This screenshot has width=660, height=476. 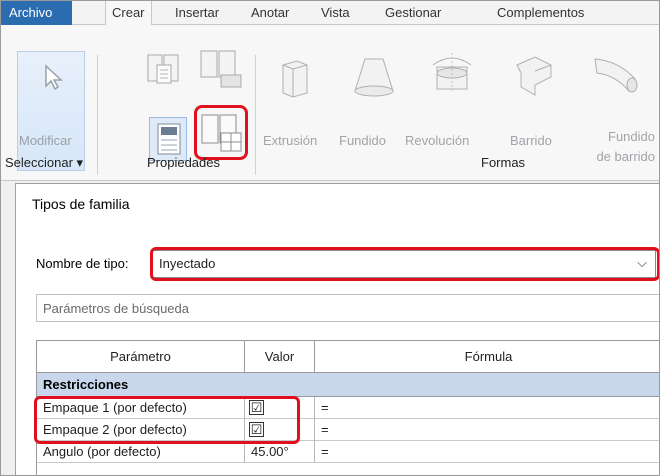 What do you see at coordinates (221, 69) in the screenshot?
I see `family-types-small-icon` at bounding box center [221, 69].